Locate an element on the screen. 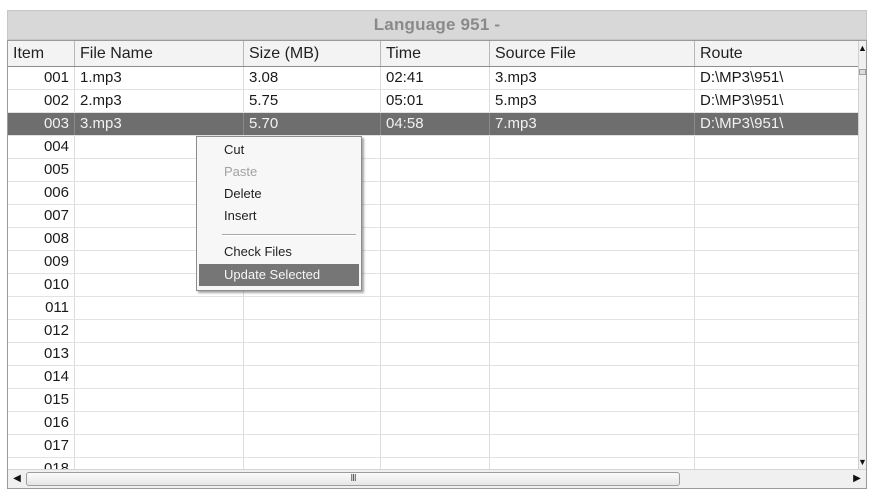  table-row: 014 is located at coordinates (434, 377).